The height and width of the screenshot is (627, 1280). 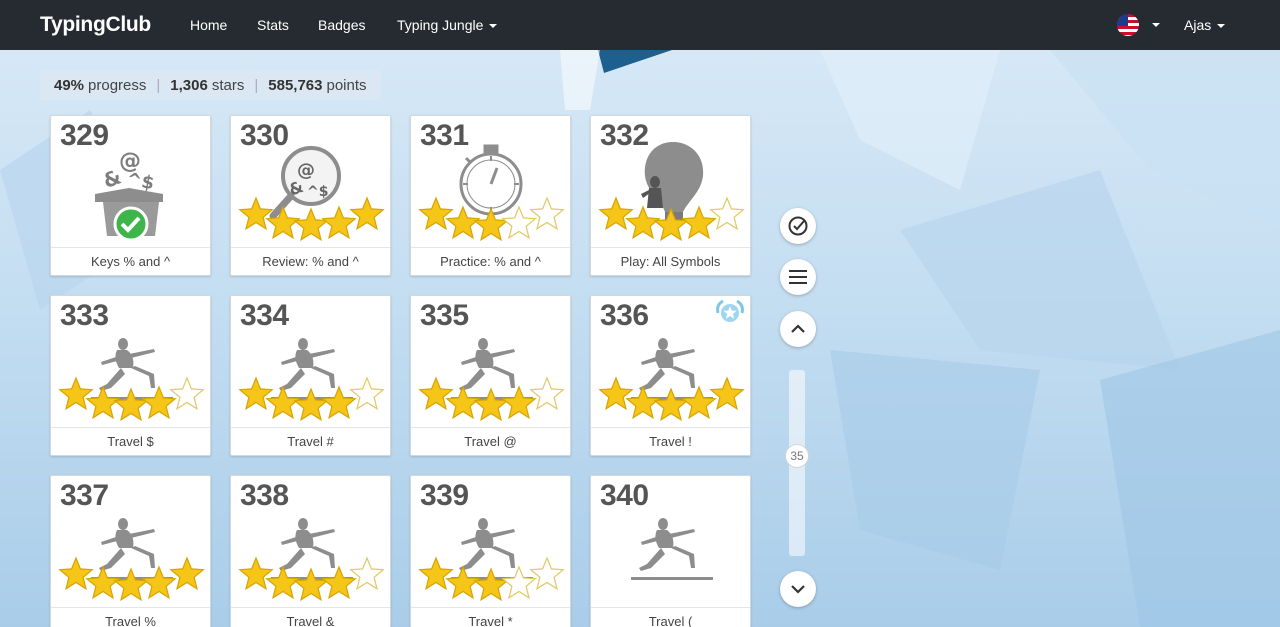 I want to click on list-view-button, so click(x=798, y=277).